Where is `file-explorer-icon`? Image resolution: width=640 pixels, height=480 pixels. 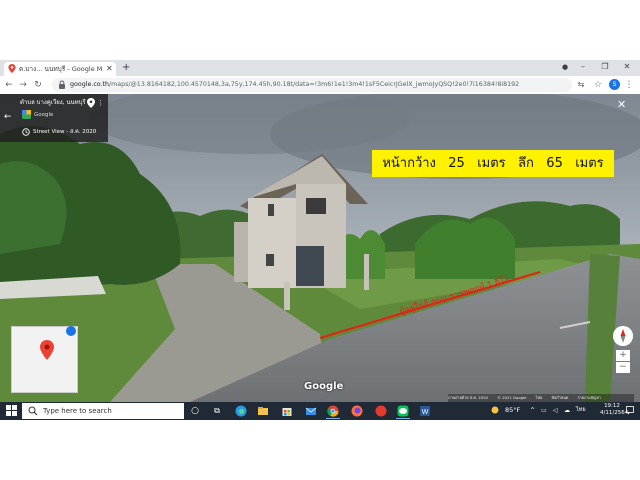
file-explorer-icon is located at coordinates (263, 411).